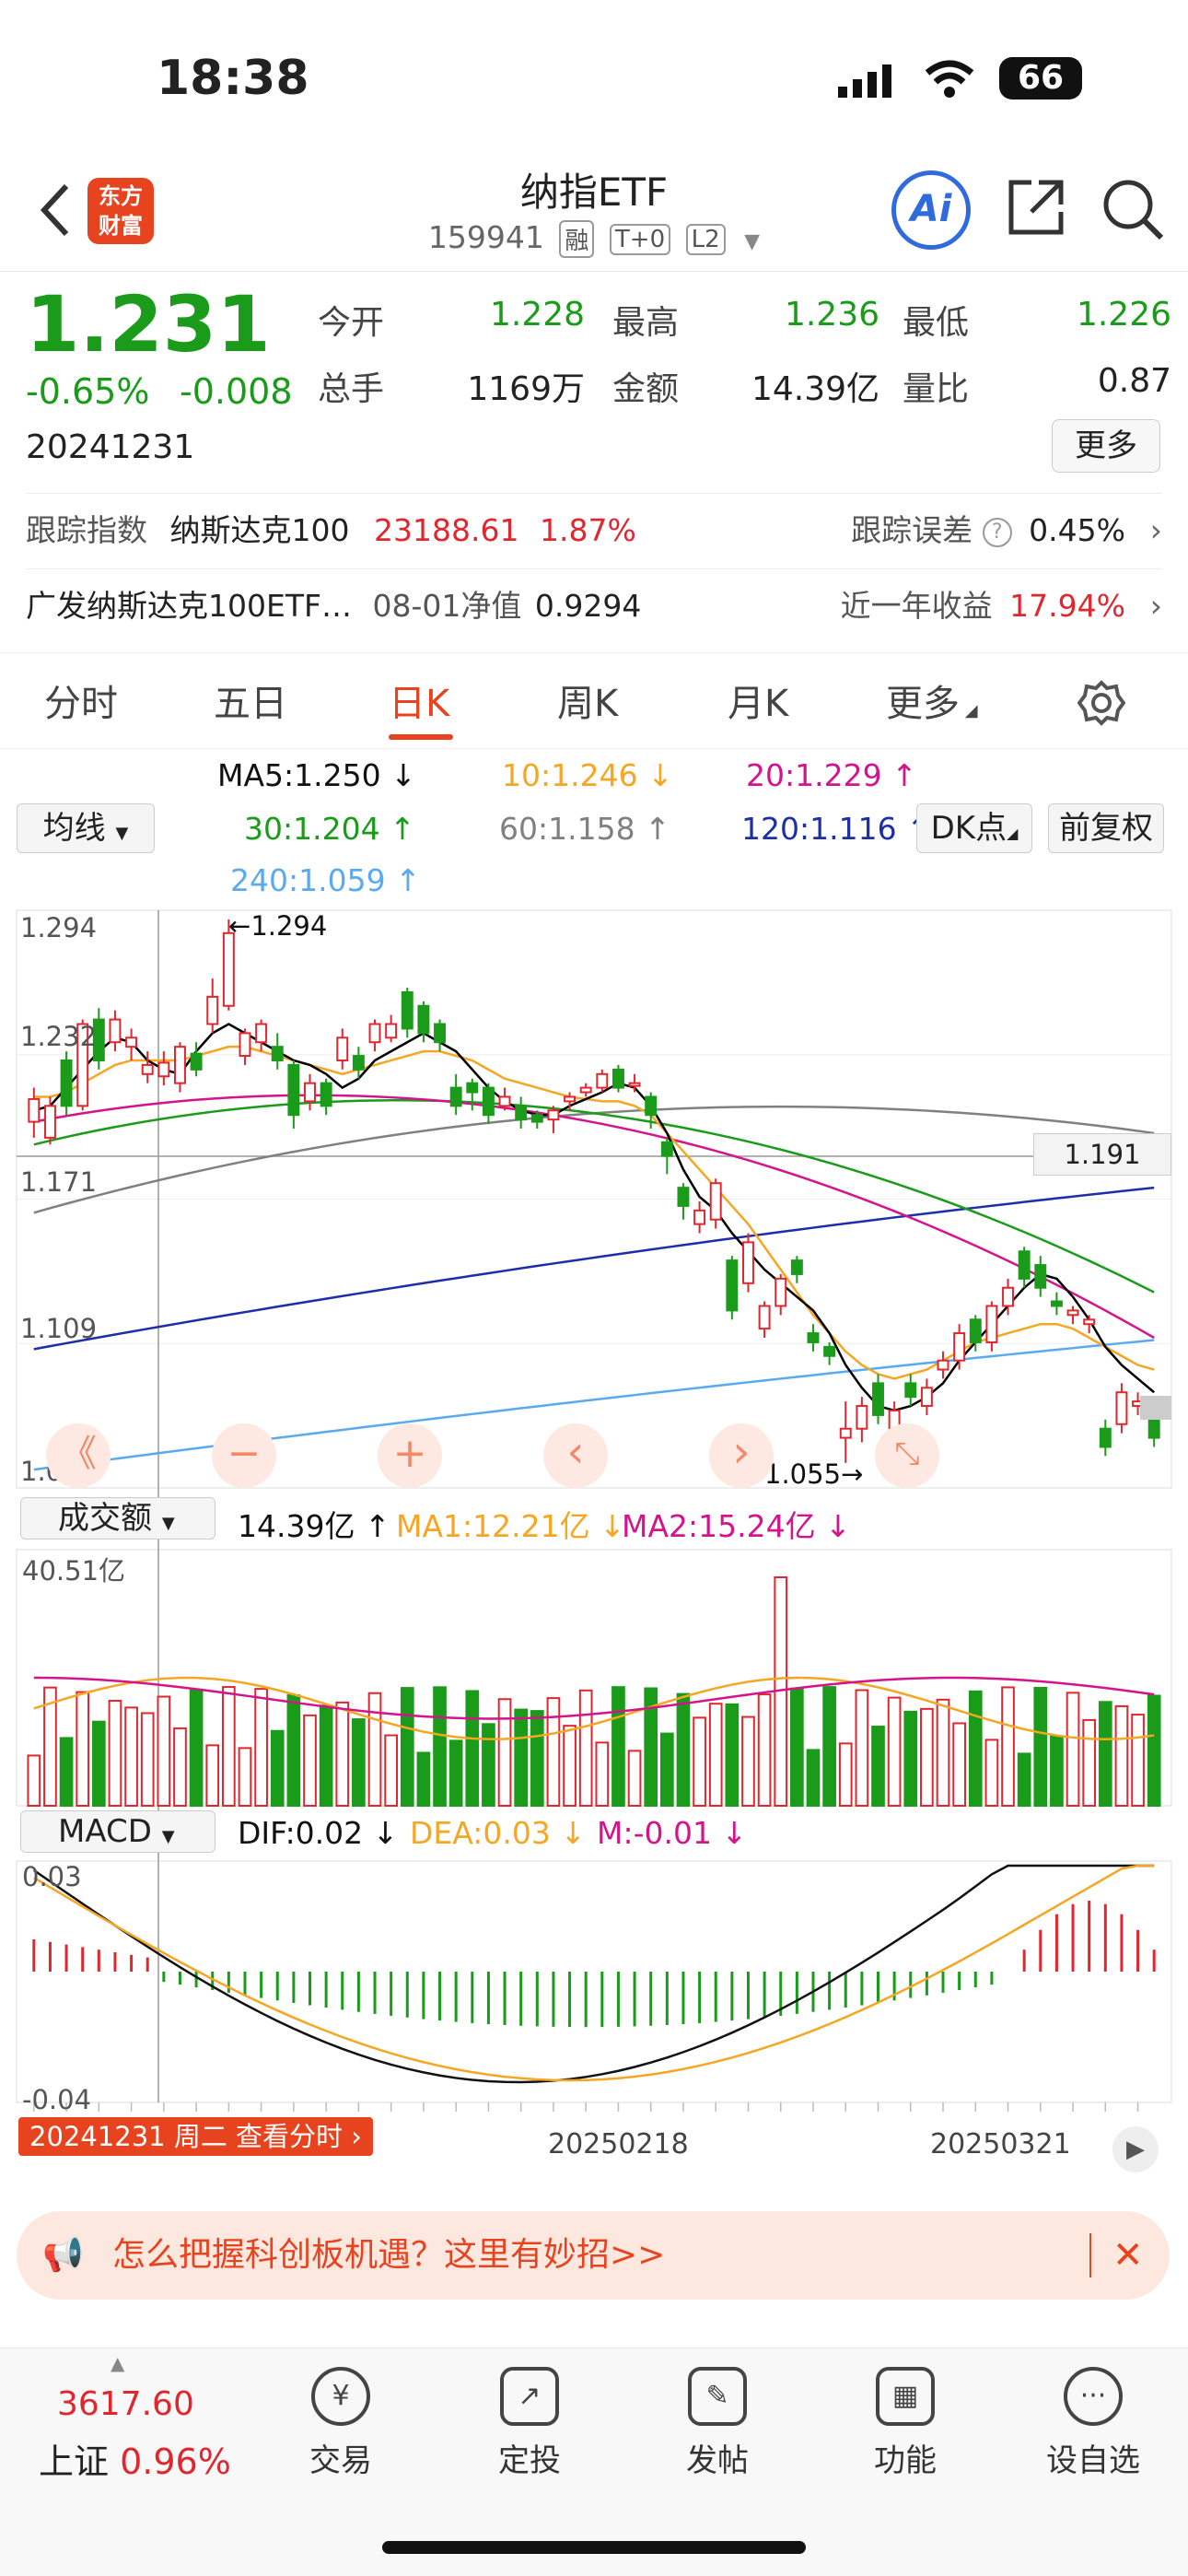 The height and width of the screenshot is (2576, 1188). Describe the element at coordinates (907, 1455) in the screenshot. I see `fullscreen-icon: ⤡` at that location.